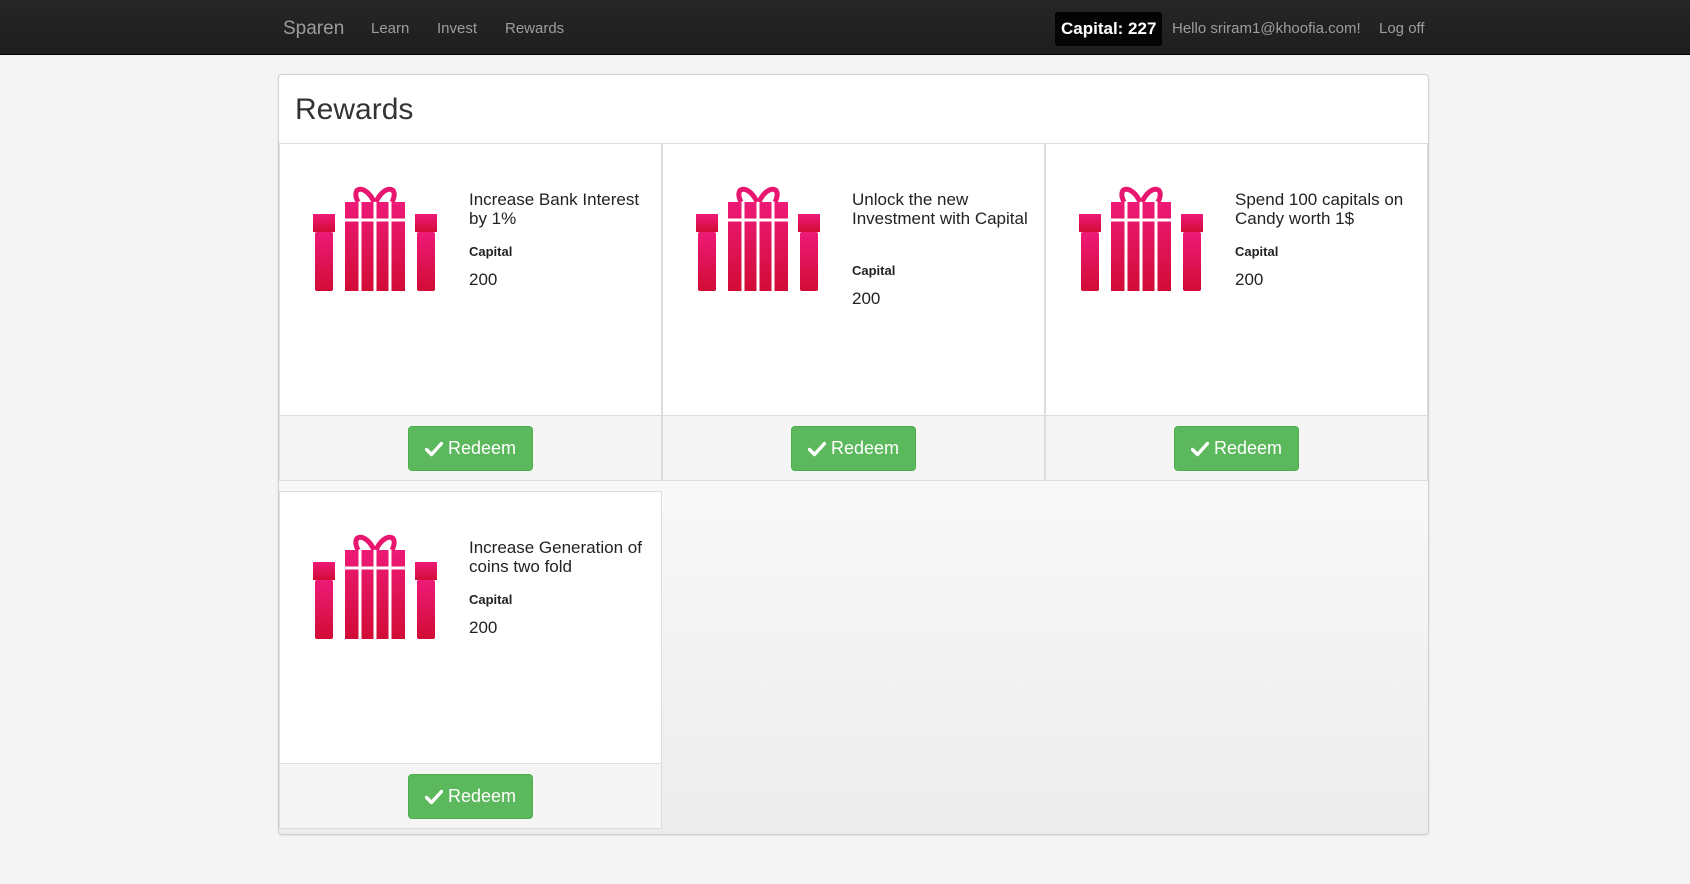 This screenshot has height=884, width=1690. I want to click on reward-title: Increase Bank Interest by 1%, so click(554, 209).